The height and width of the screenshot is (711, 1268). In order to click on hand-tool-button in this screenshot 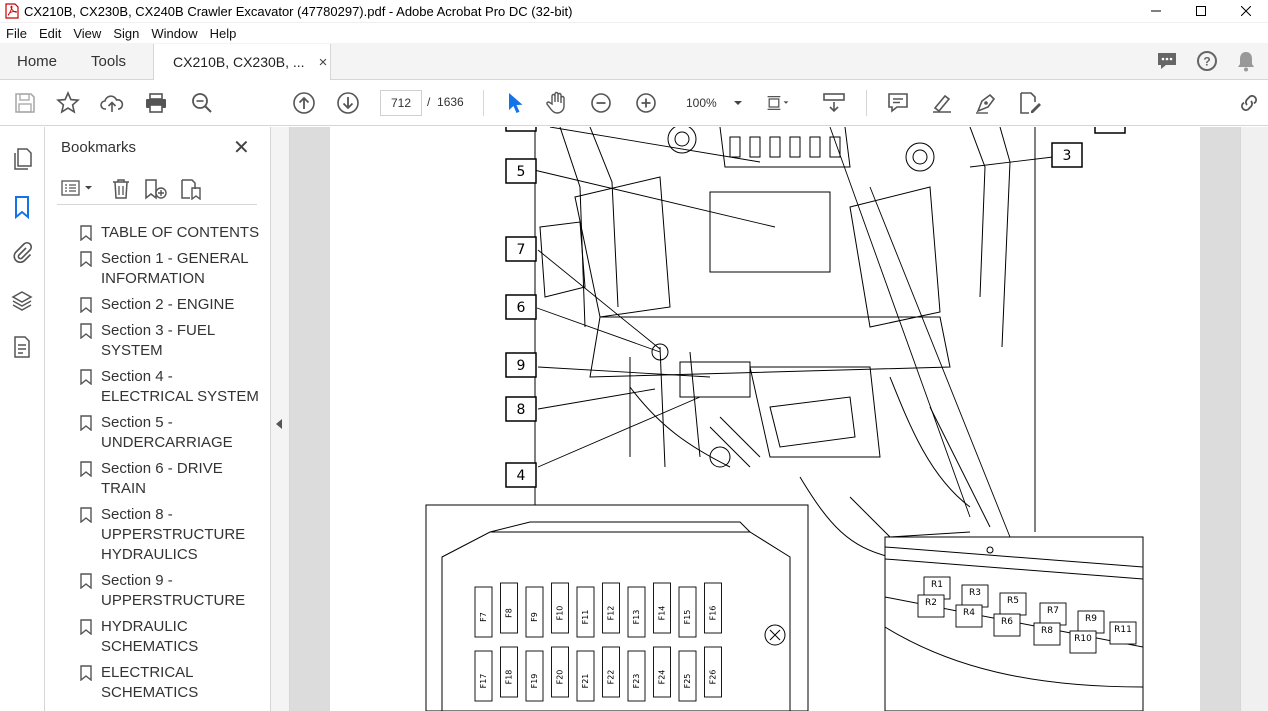, I will do `click(557, 103)`.